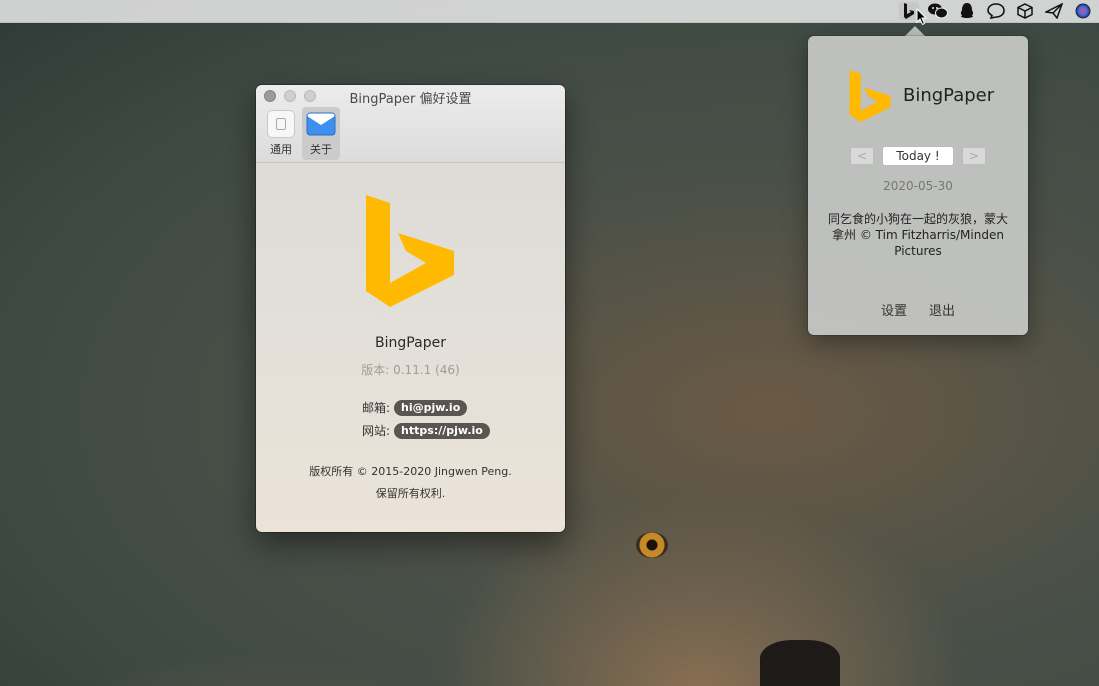 The height and width of the screenshot is (686, 1099). I want to click on copyright-line-1: 版权所有 © 2015-2020 Jingwen Peng., so click(410, 471).